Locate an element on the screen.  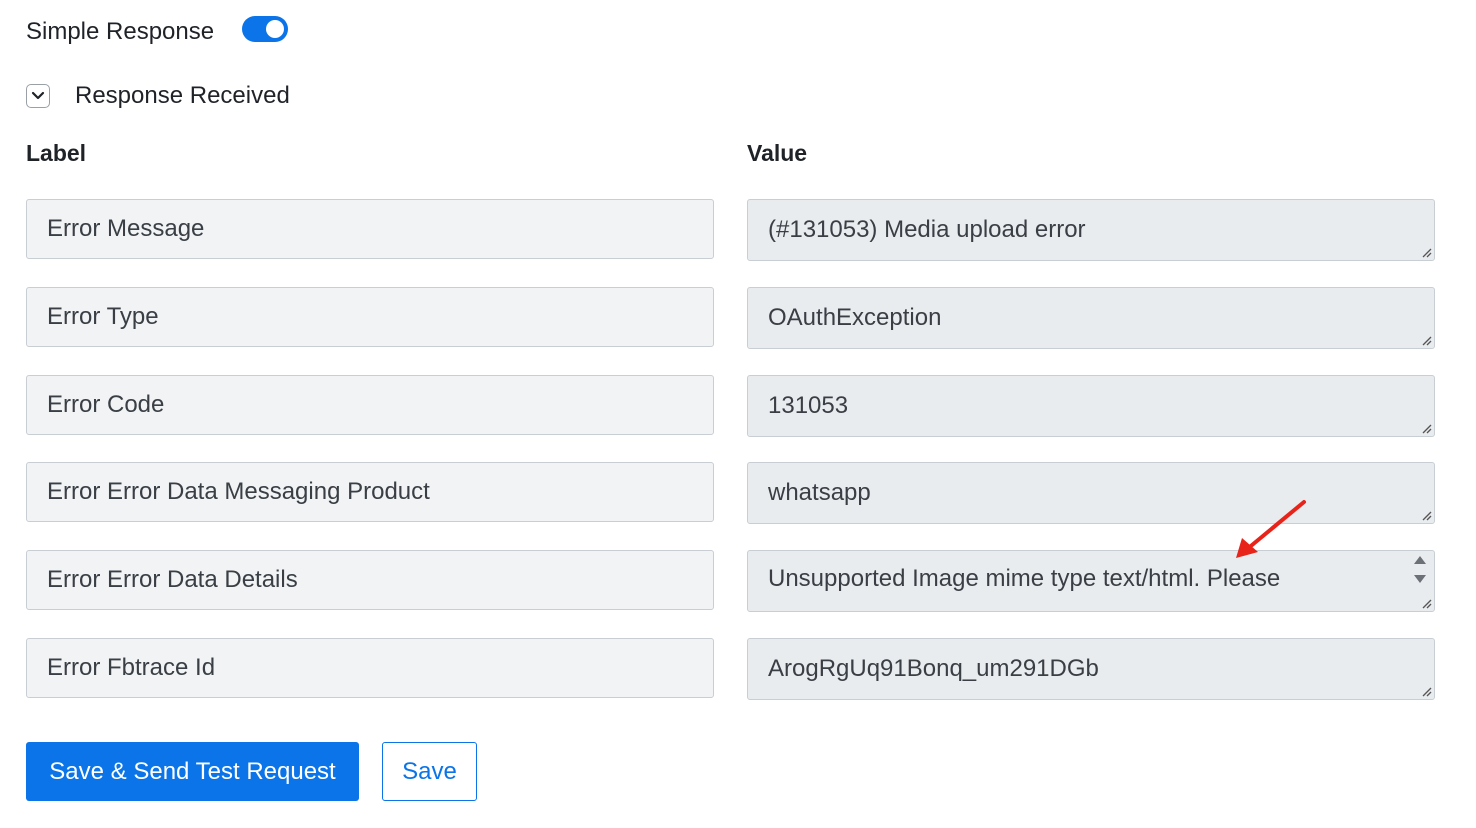
response-received-header: Response Received is located at coordinates (158, 96).